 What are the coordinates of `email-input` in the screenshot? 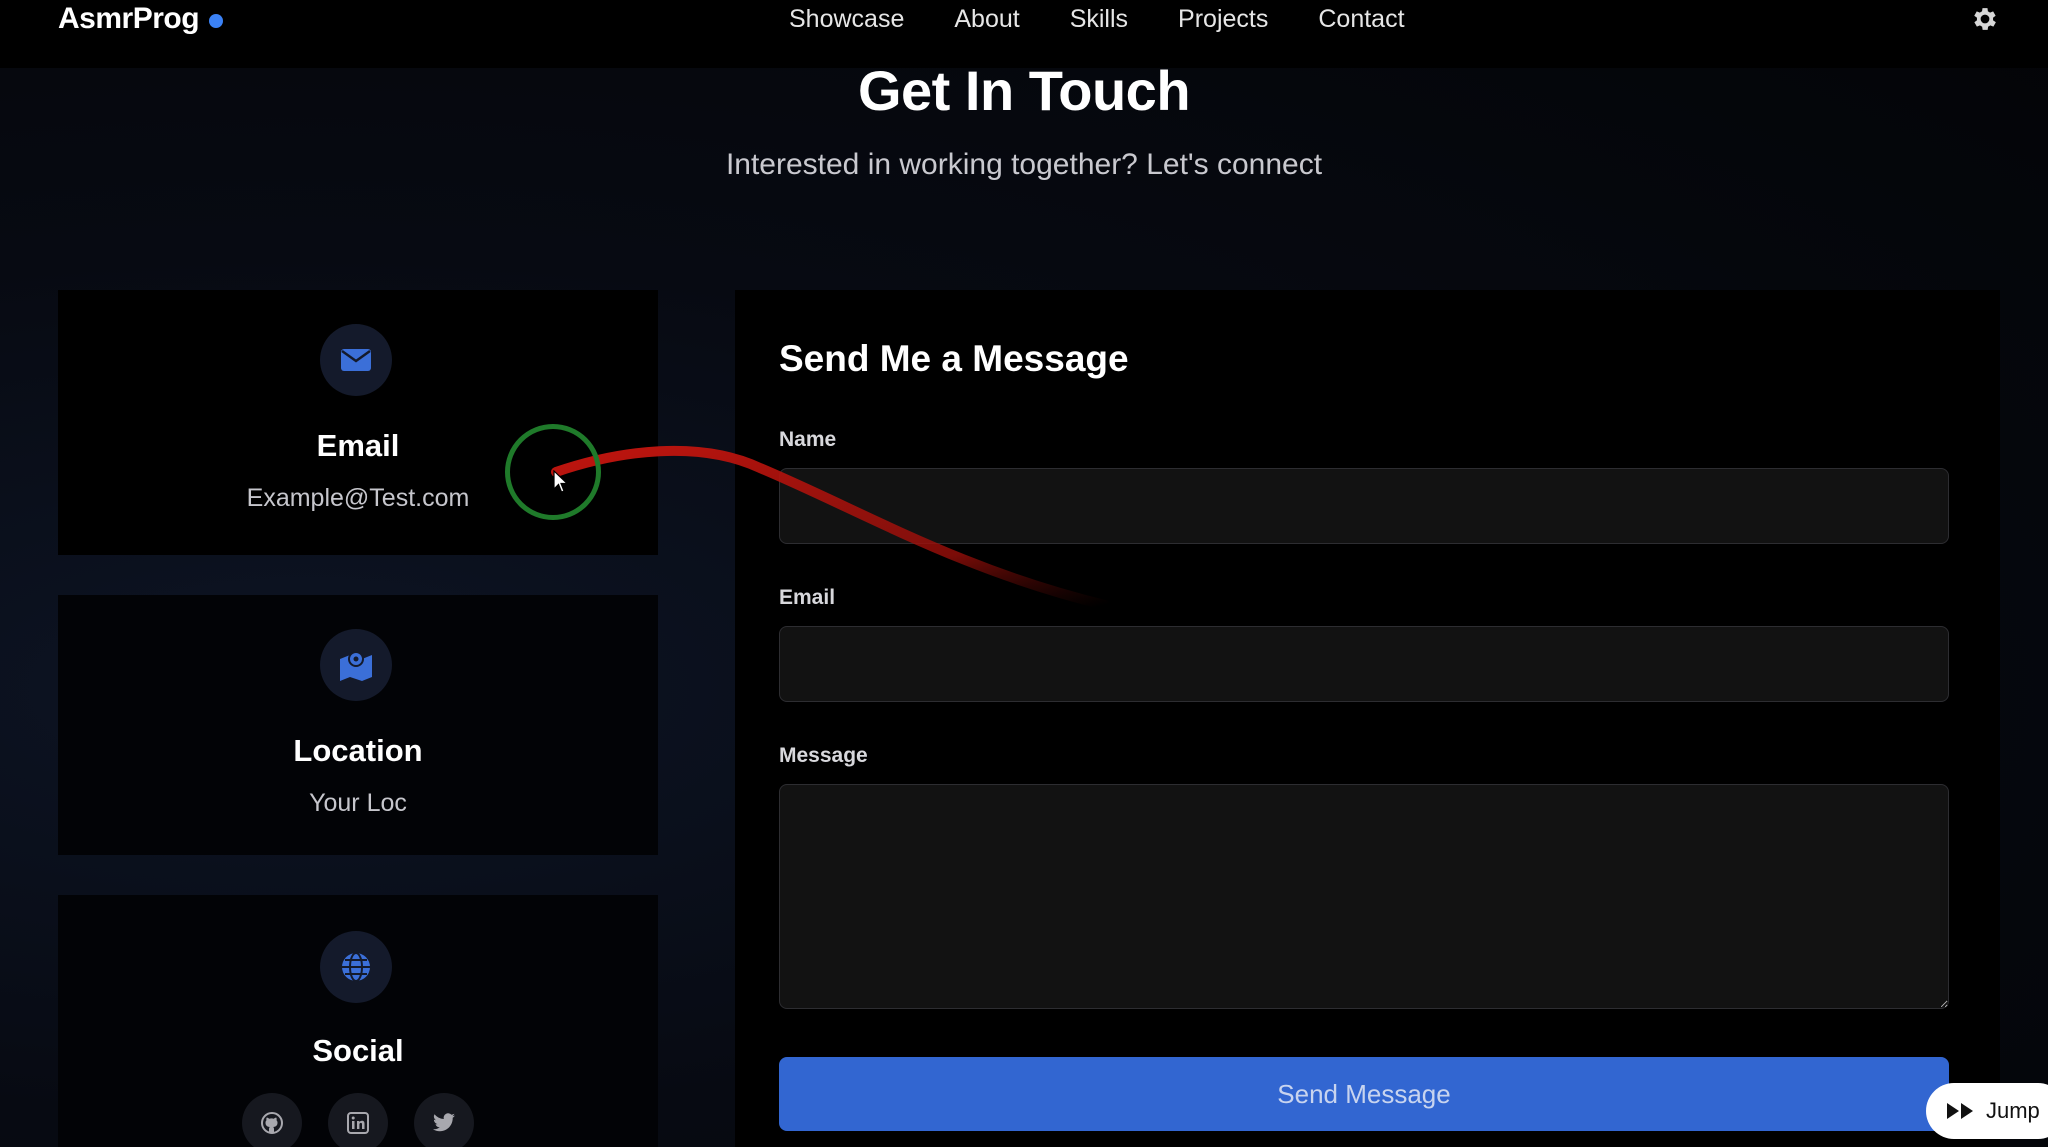 It's located at (1364, 664).